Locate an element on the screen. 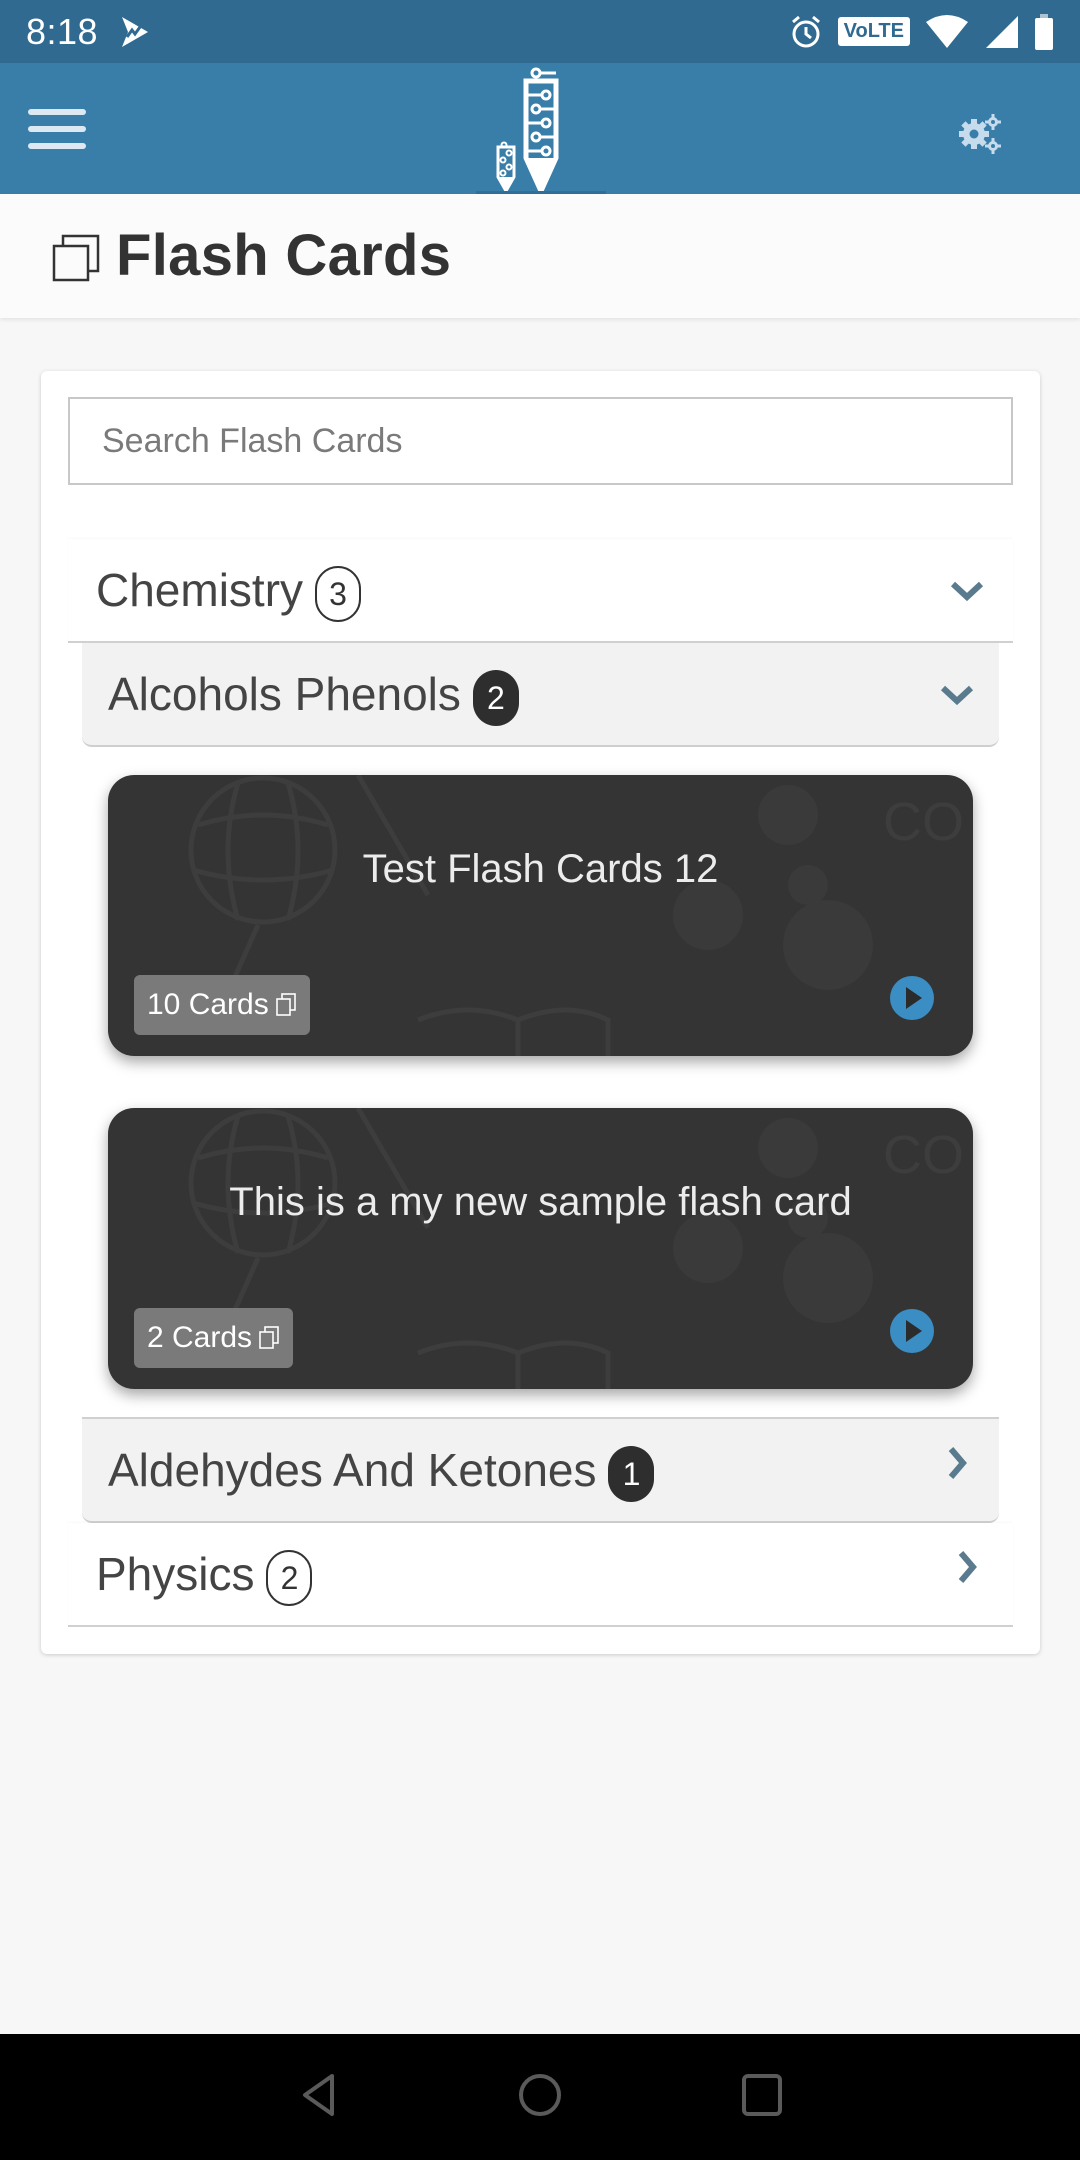 The height and width of the screenshot is (2160, 1080). volte-icon: VoLTE is located at coordinates (873, 31).